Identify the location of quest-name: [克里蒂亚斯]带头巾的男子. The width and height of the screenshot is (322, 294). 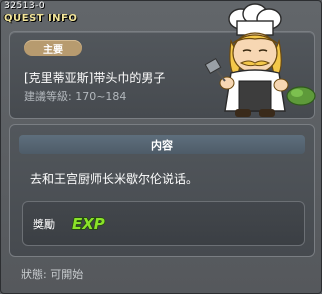
(95, 78).